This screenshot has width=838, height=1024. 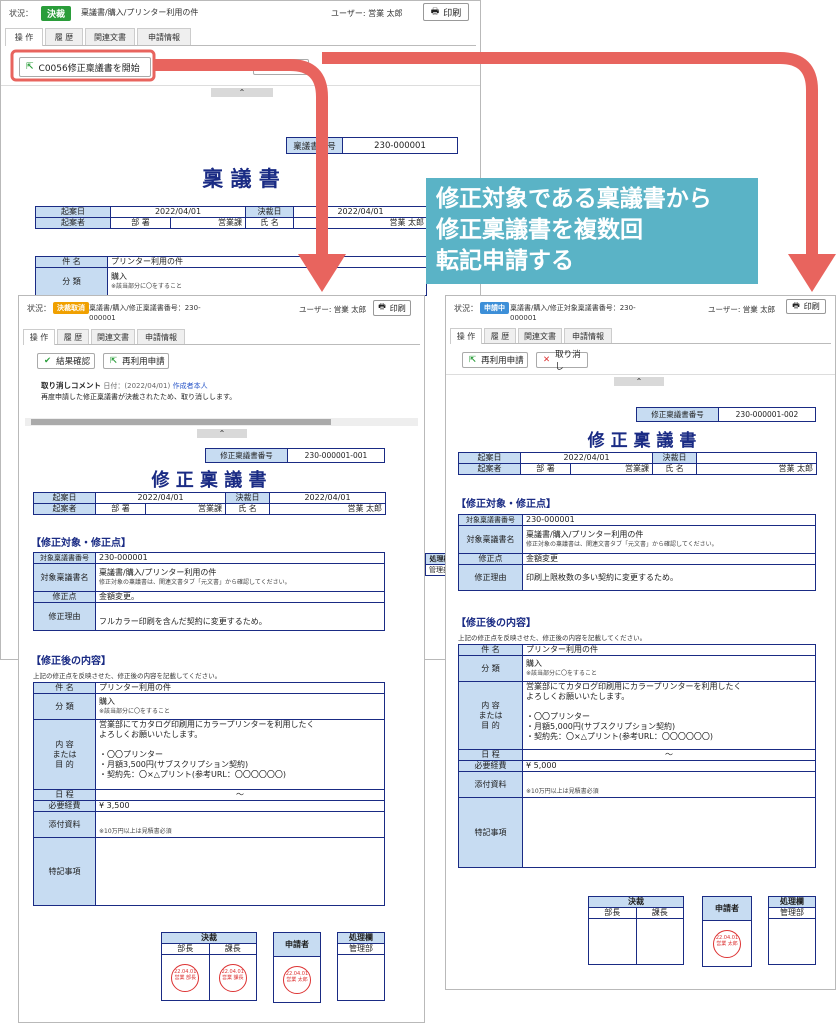 I want to click on status-badge: 申請中, so click(x=494, y=308).